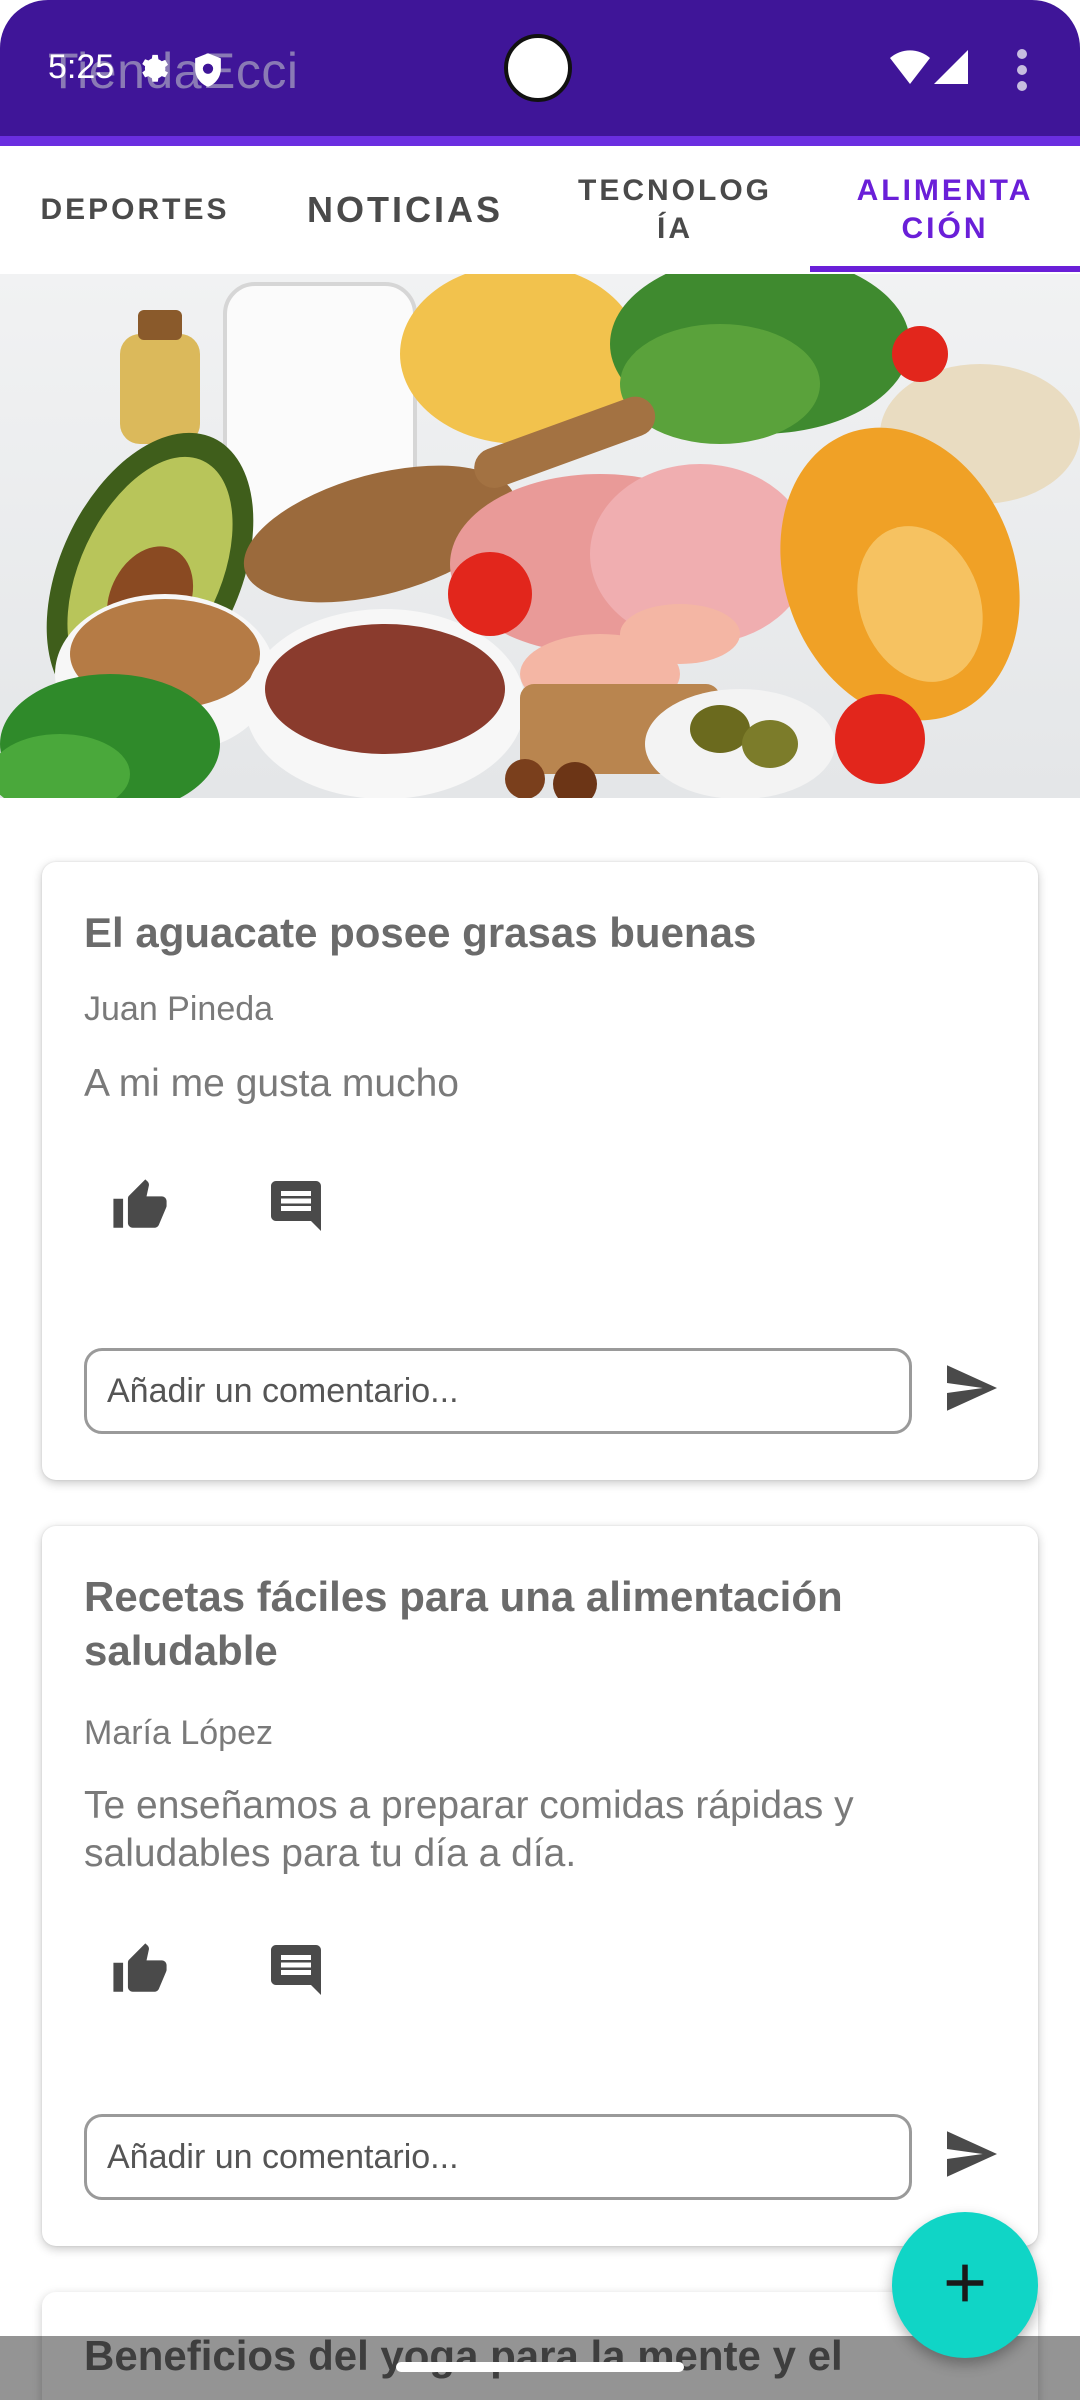 The height and width of the screenshot is (2400, 1080). What do you see at coordinates (420, 932) in the screenshot?
I see `post-title: El aguacate posee grasas buenas` at bounding box center [420, 932].